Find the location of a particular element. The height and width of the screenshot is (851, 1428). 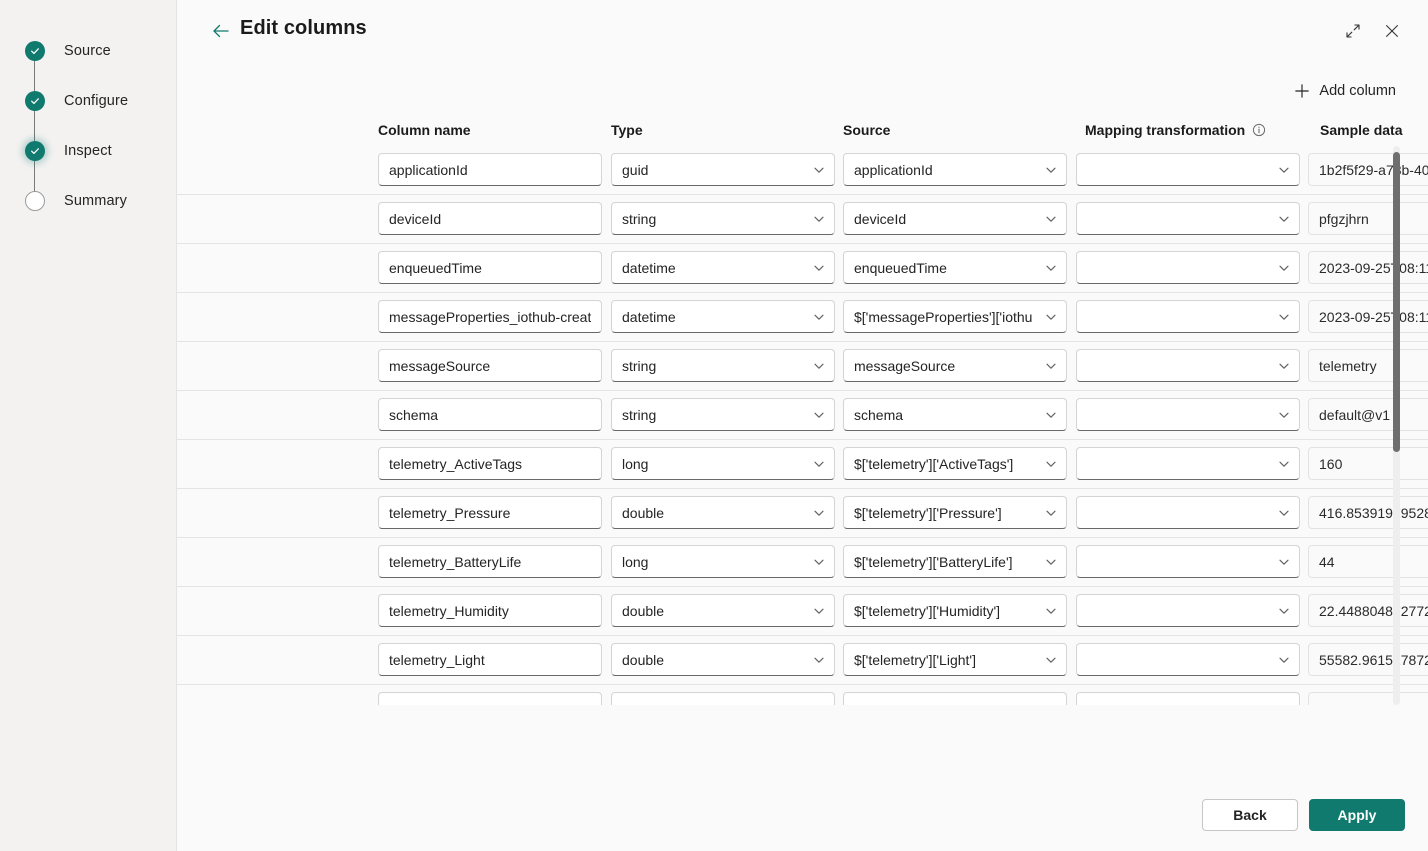

sample-data-value: 44 is located at coordinates (1327, 561).